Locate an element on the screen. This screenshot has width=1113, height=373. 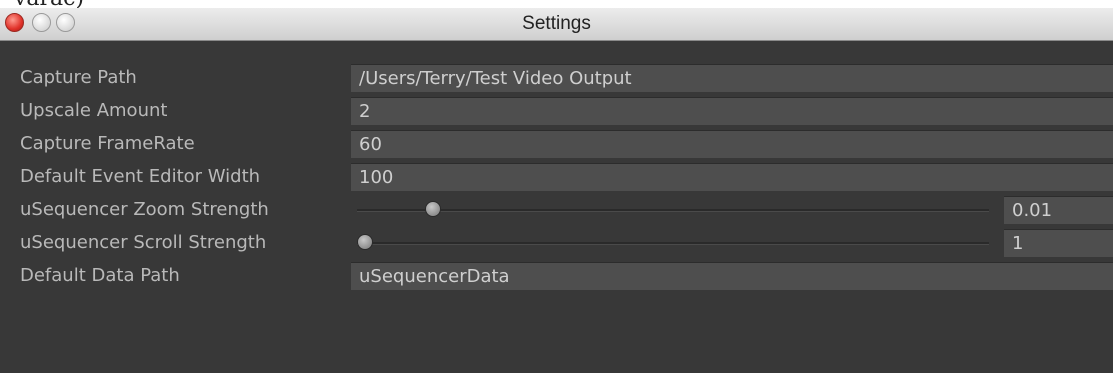
window-title: Settings is located at coordinates (556, 23).